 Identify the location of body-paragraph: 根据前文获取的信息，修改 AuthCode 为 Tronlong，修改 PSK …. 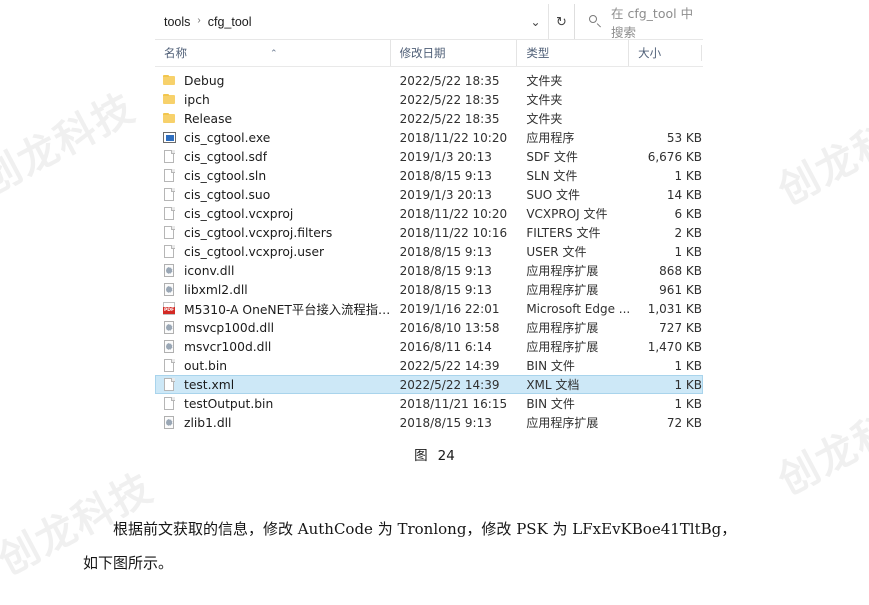
(436, 546).